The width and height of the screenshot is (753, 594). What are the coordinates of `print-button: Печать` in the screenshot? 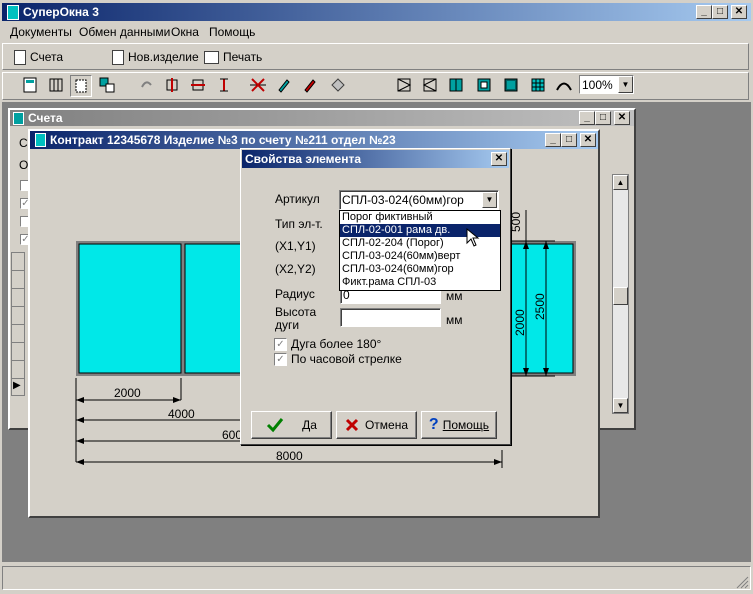 It's located at (233, 57).